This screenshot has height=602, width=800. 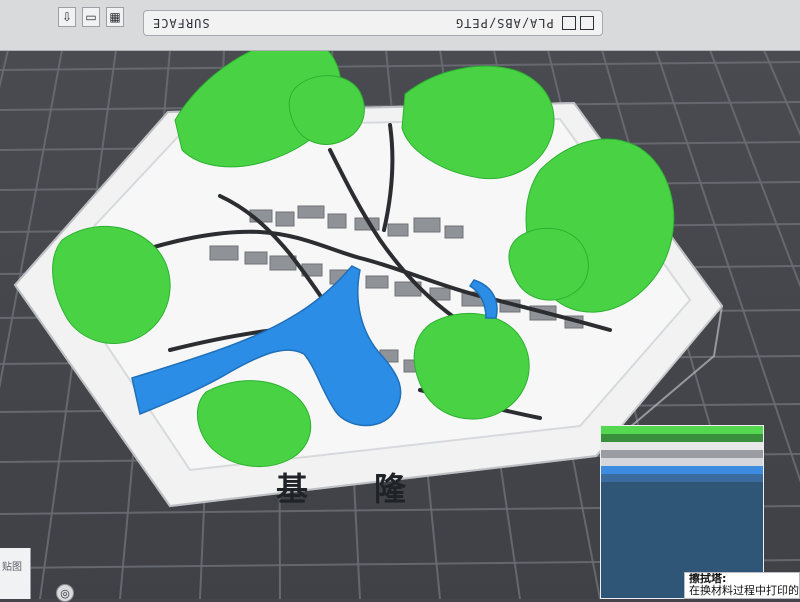 I want to click on plate-surface-text: SURFACE, so click(x=181, y=23).